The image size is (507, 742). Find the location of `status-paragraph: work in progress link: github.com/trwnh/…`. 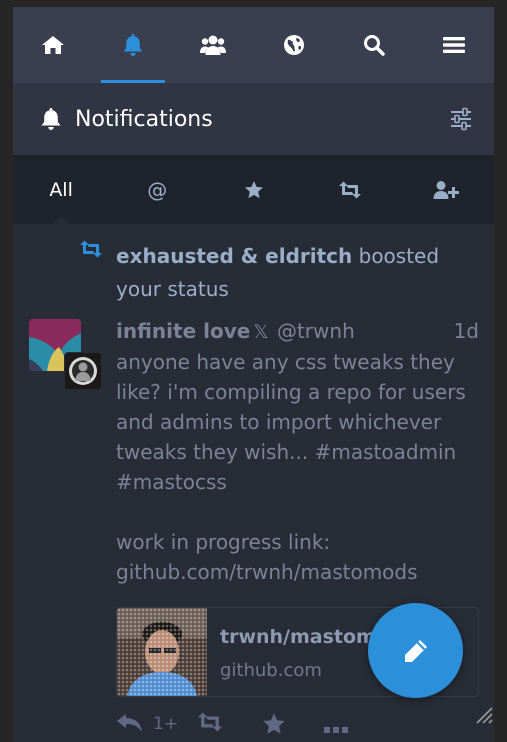

status-paragraph: work in progress link: github.com/trwnh/… is located at coordinates (267, 557).